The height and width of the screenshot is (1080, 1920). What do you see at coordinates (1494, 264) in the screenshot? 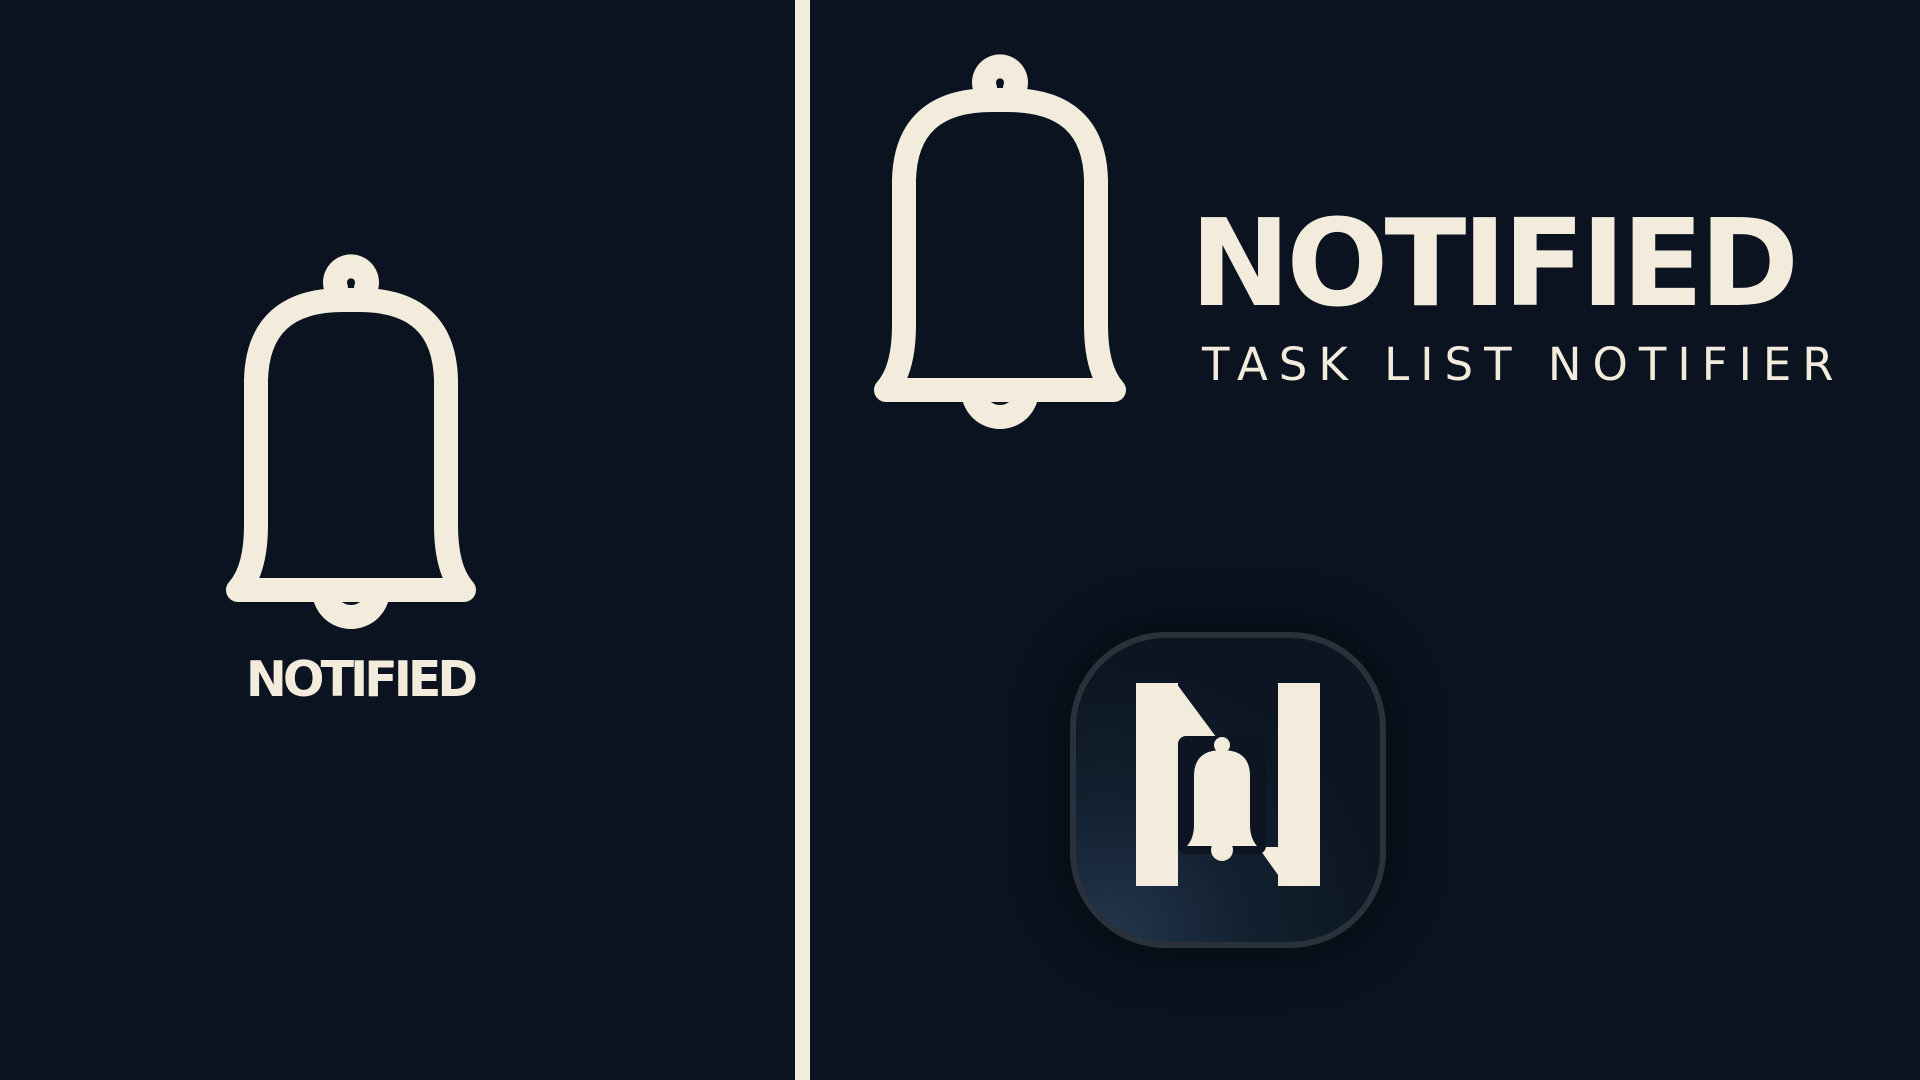
I see `wordmark-large: NOTIFIED` at bounding box center [1494, 264].